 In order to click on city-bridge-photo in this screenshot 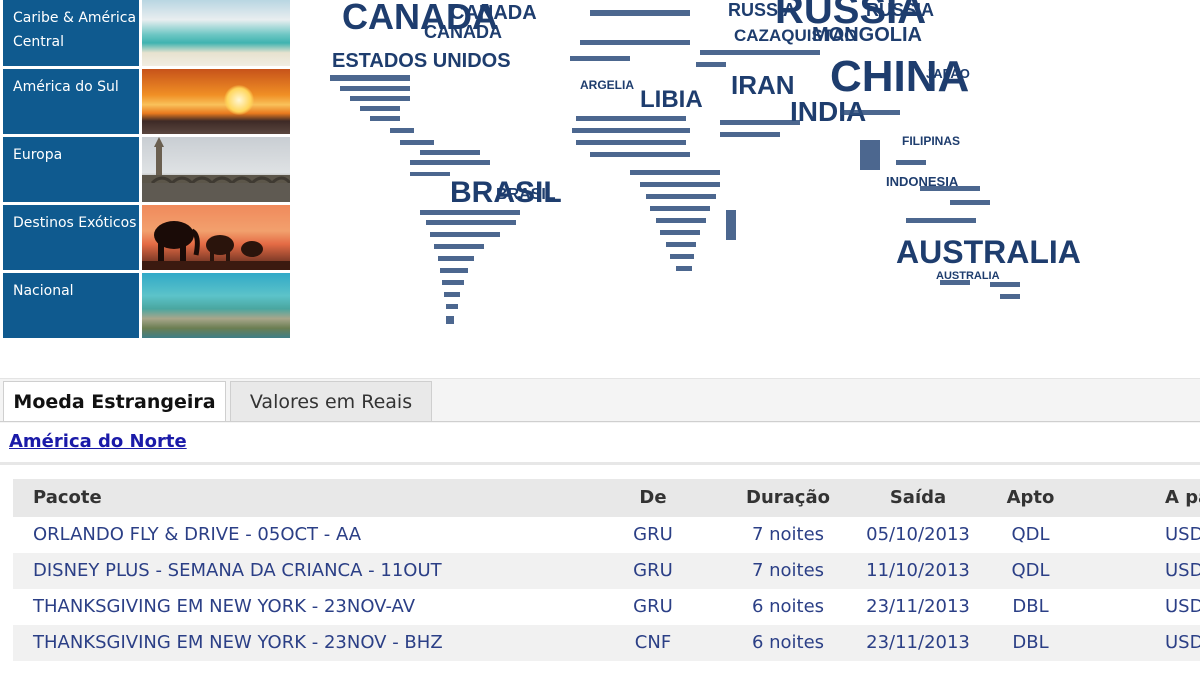, I will do `click(216, 169)`.